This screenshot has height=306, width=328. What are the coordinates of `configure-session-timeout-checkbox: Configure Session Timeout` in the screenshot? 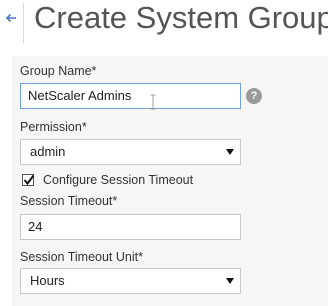 It's located at (107, 180).